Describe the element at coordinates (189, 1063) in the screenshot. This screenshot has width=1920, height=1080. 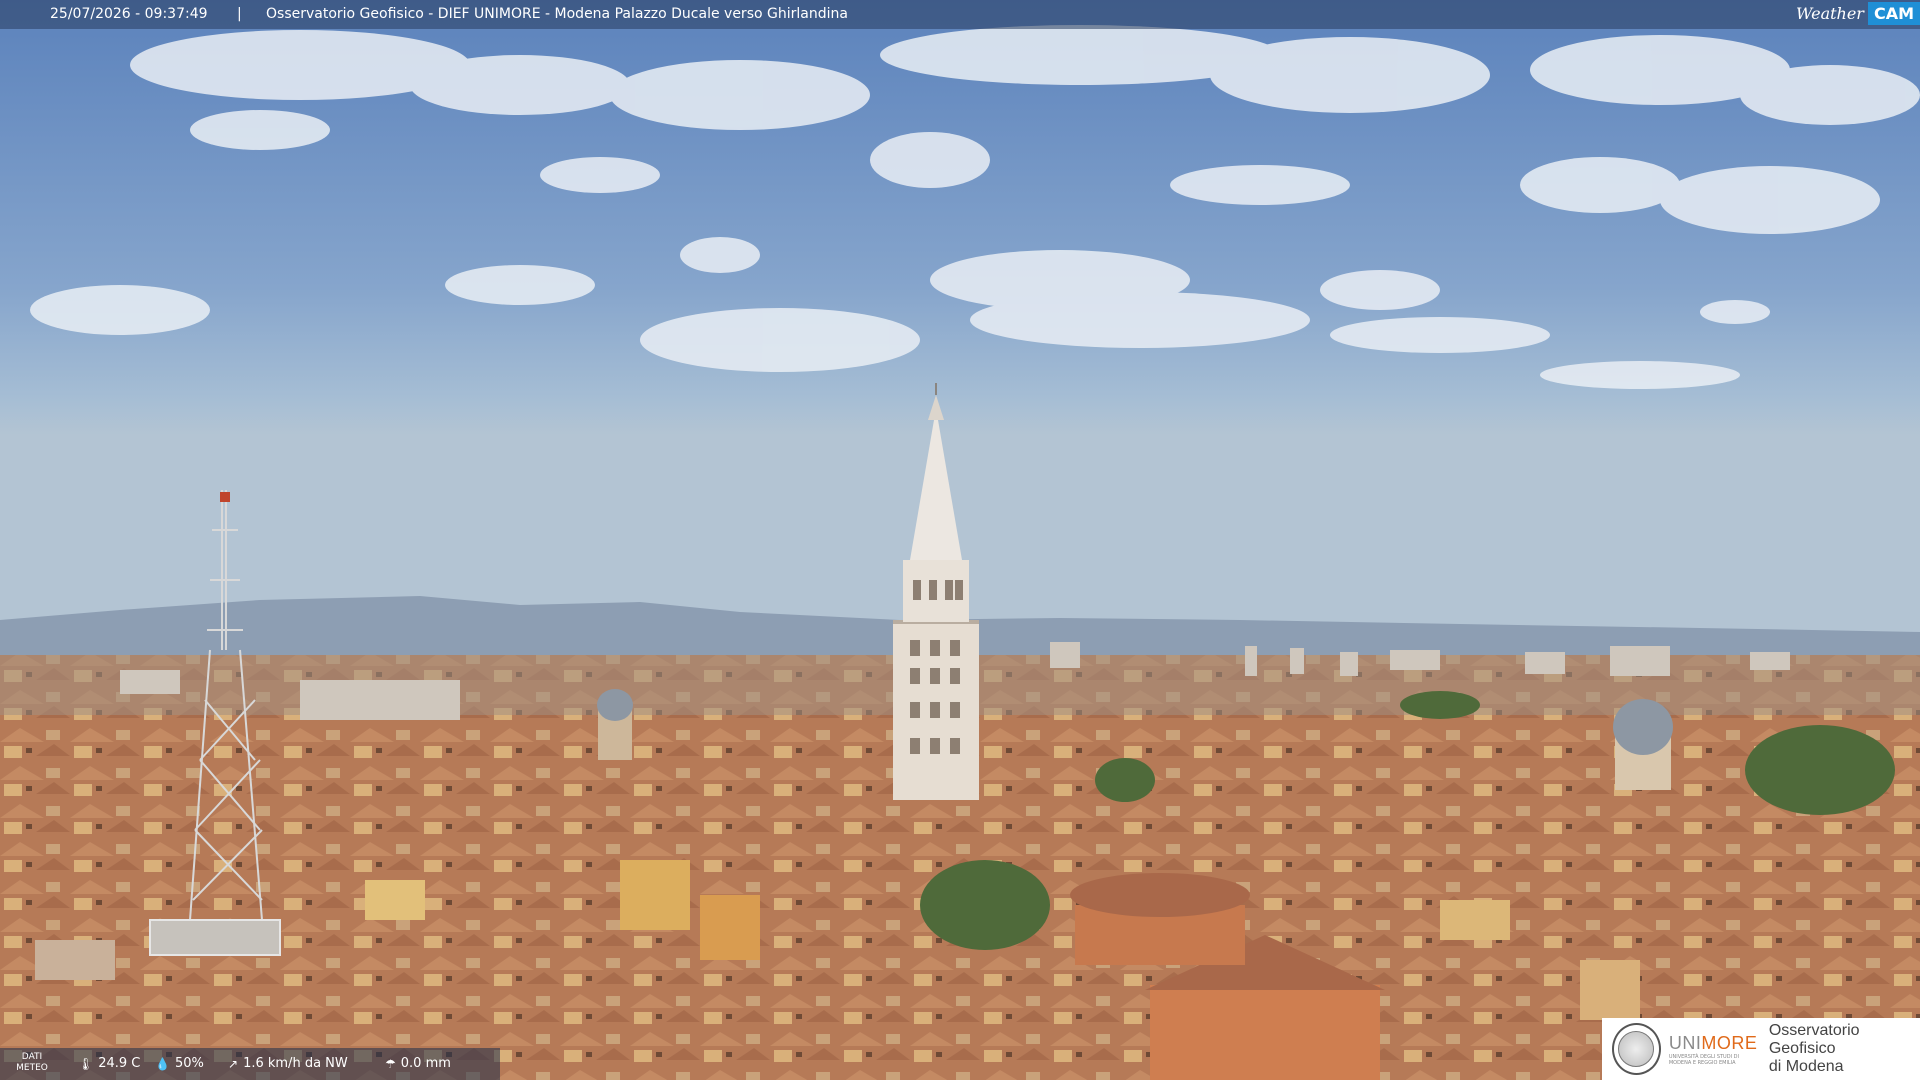
I see `humidity-value: 50%` at that location.